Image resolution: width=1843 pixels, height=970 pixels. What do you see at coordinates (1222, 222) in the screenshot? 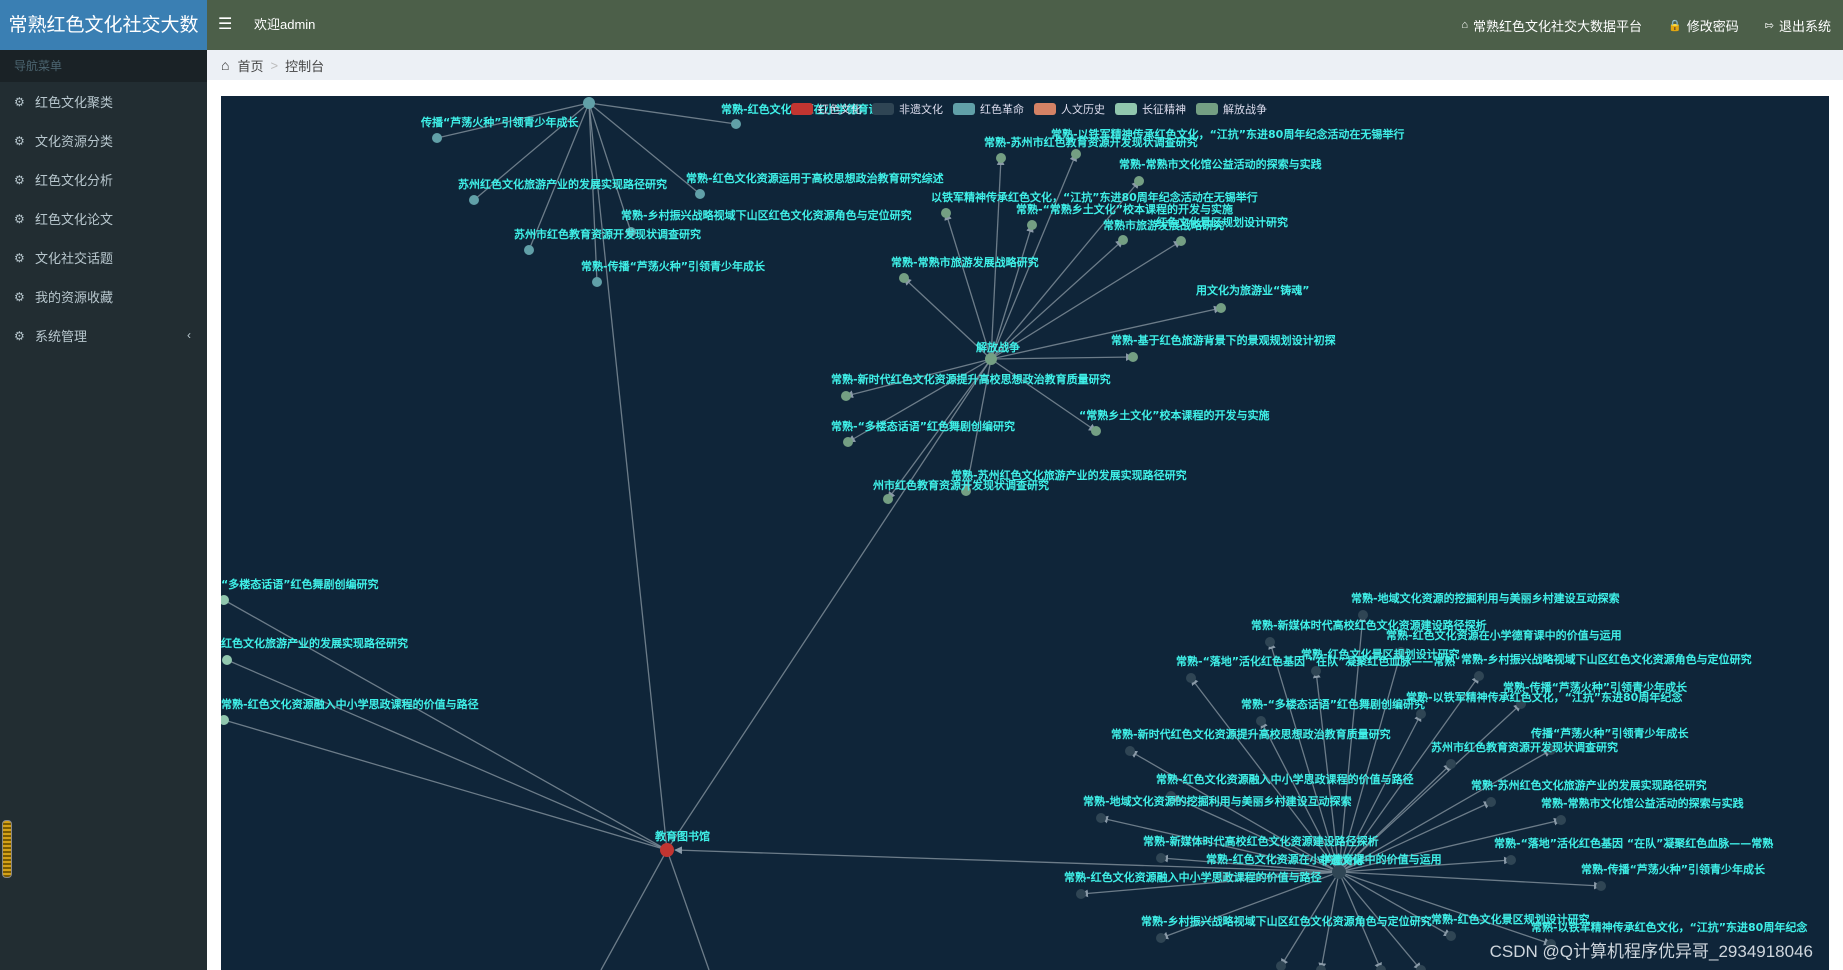
I see `graph-node-label: 红色文化景区规划设计研究` at bounding box center [1222, 222].